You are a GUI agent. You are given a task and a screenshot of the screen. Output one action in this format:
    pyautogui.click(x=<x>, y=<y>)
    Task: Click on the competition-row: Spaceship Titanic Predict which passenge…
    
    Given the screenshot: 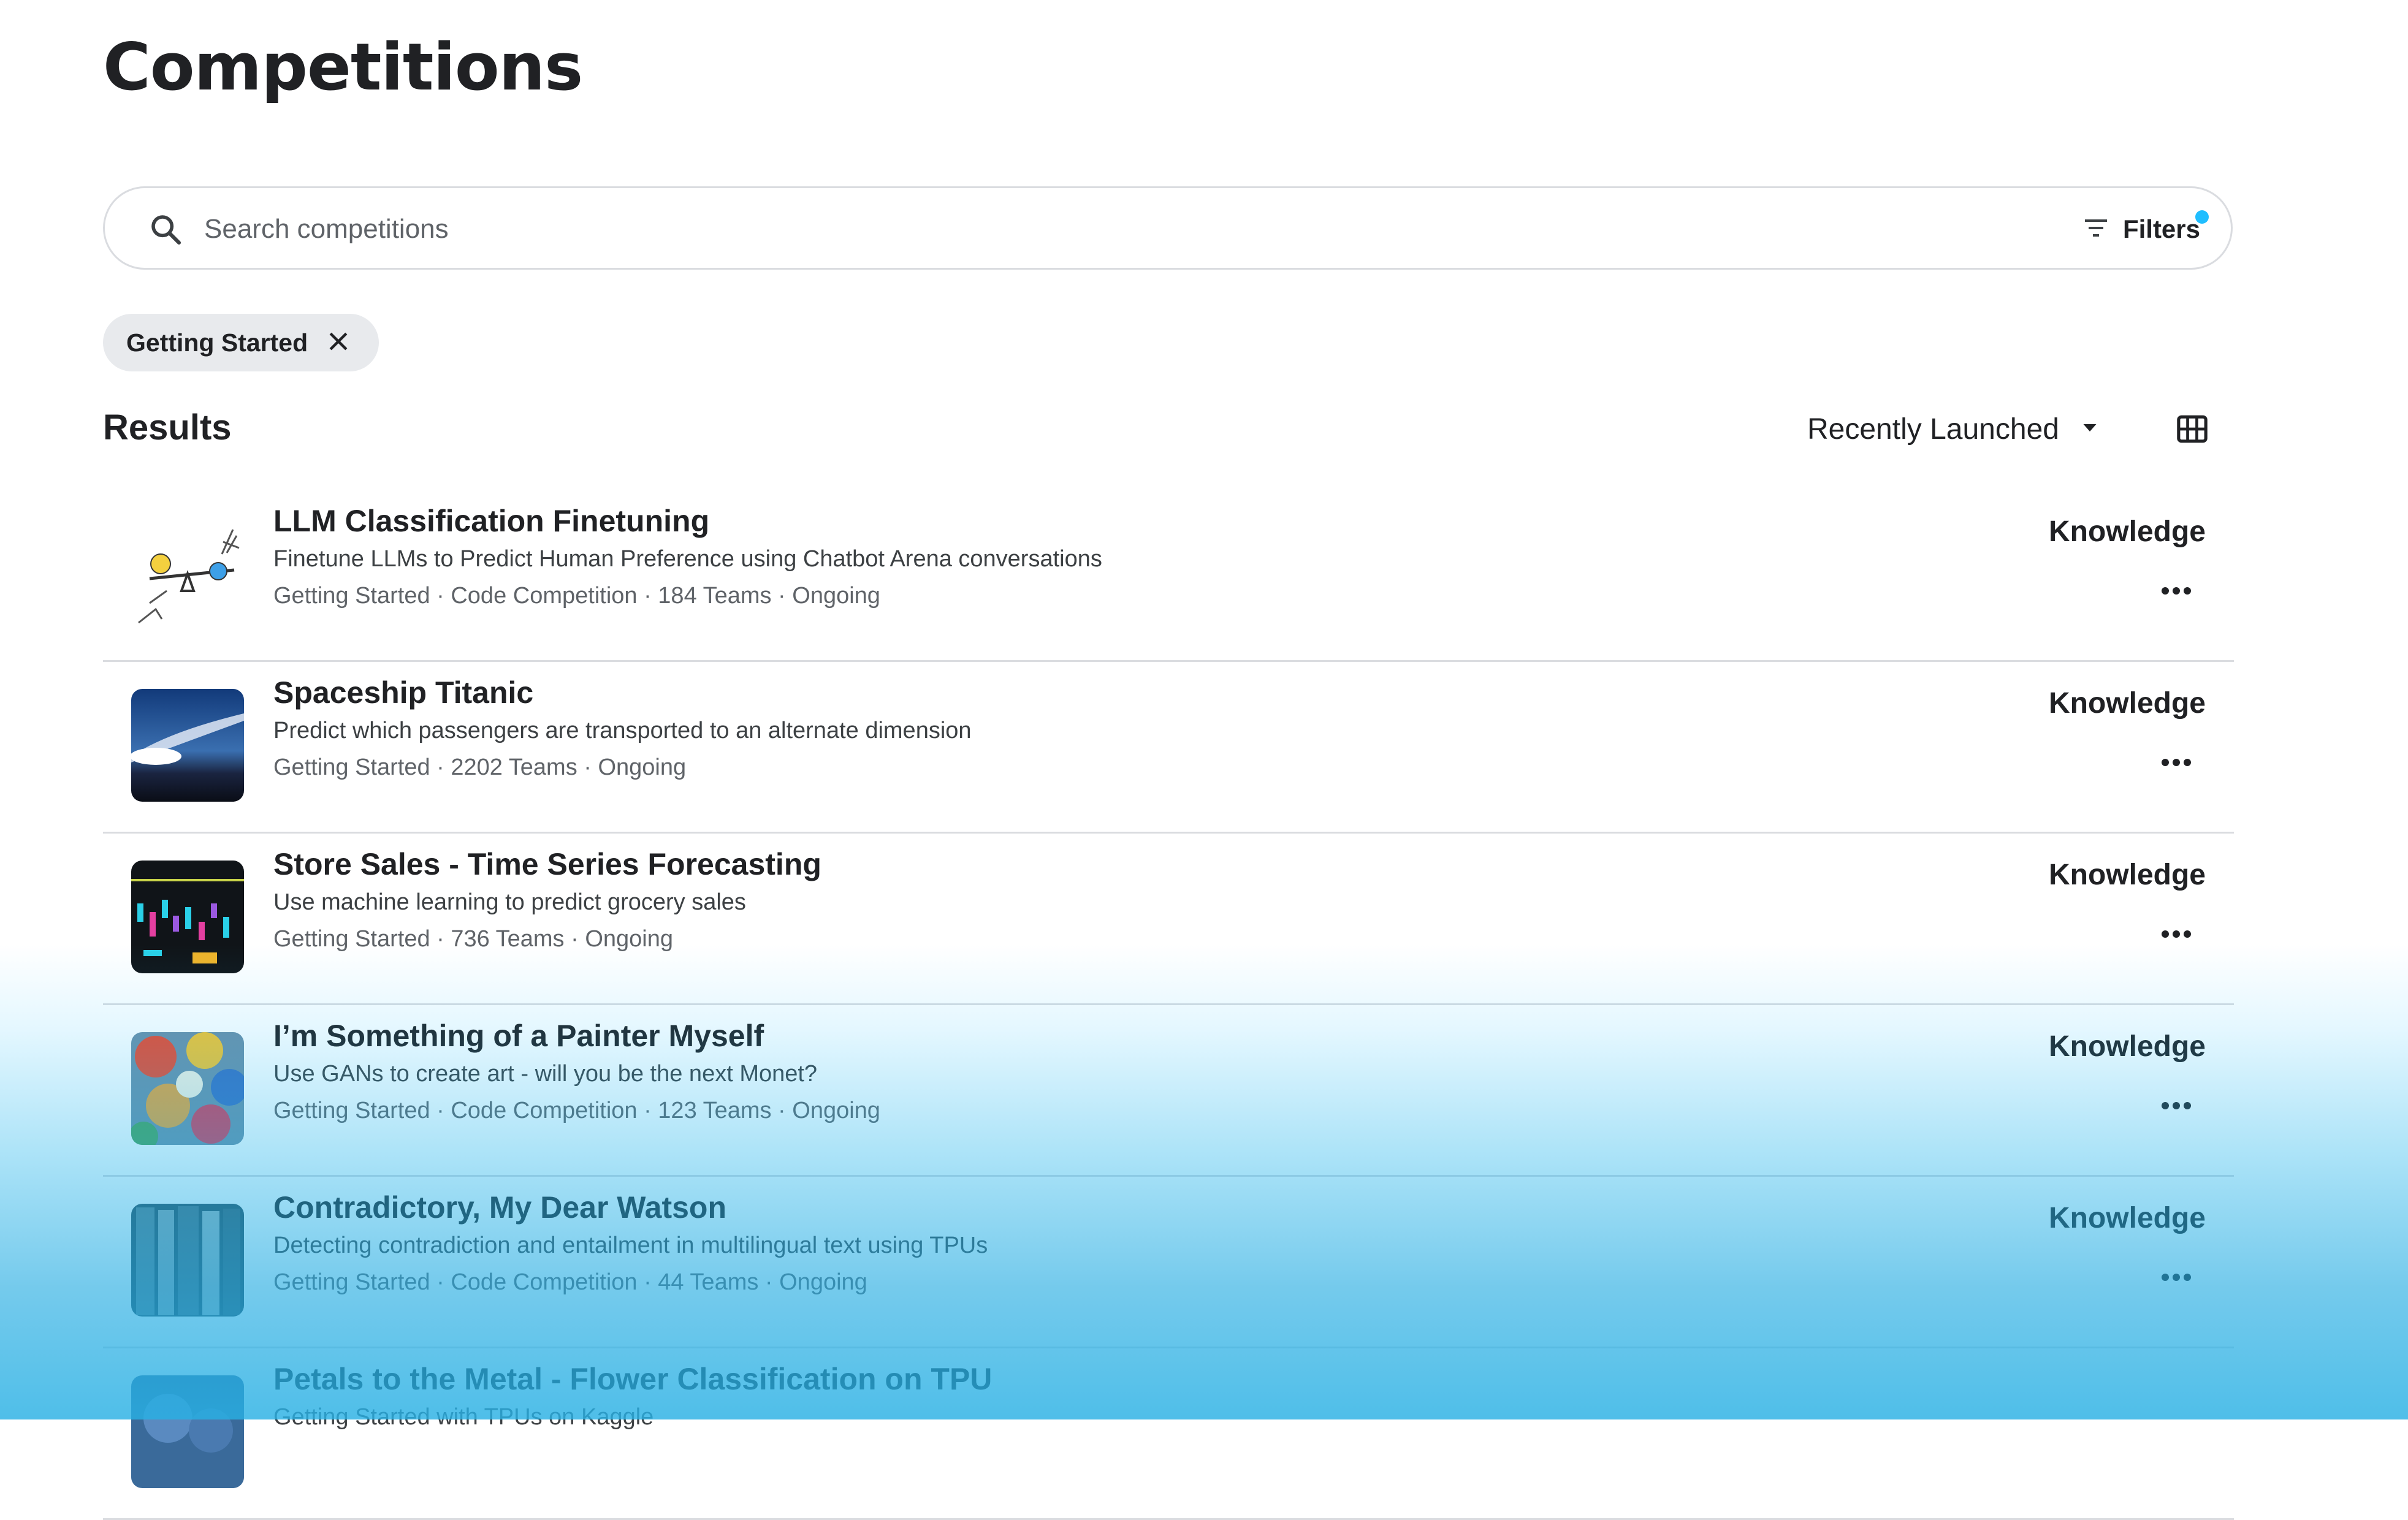 What is the action you would take?
    pyautogui.click(x=1168, y=748)
    